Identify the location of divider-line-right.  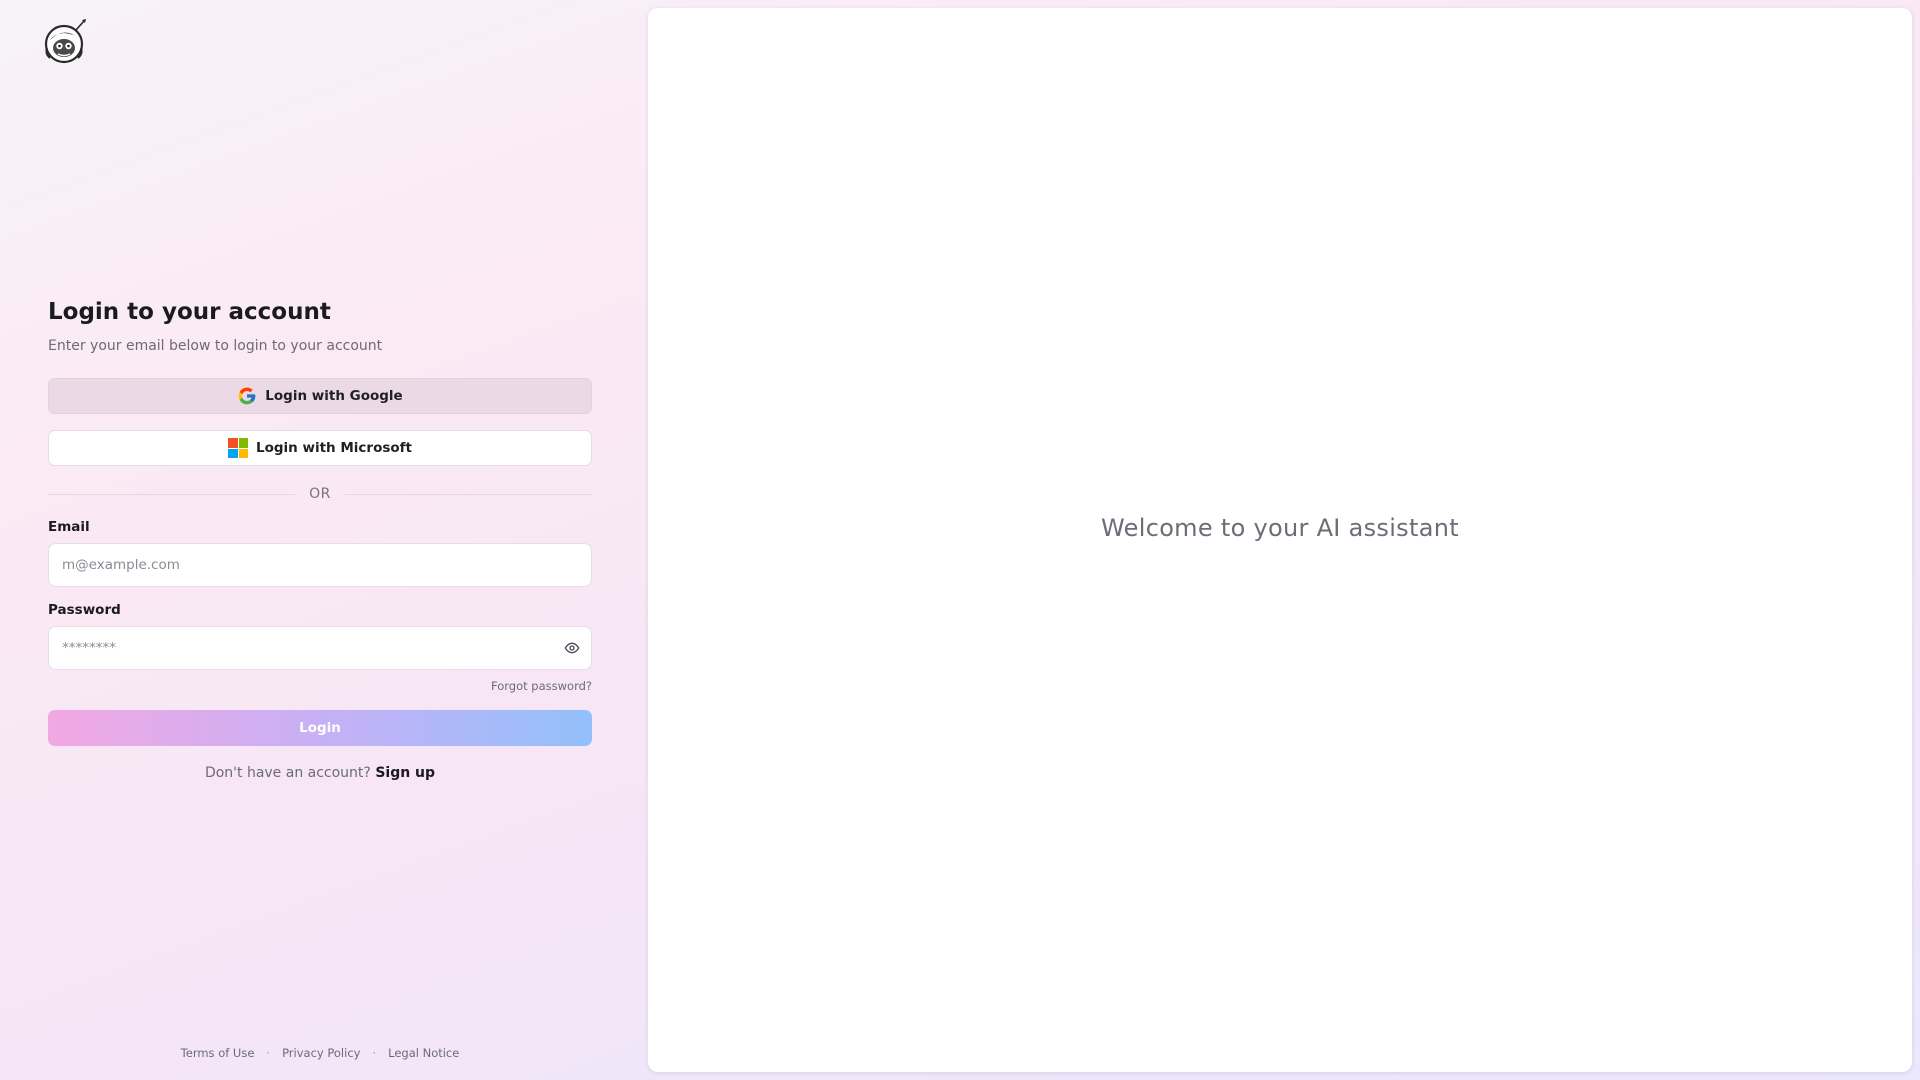
(468, 494).